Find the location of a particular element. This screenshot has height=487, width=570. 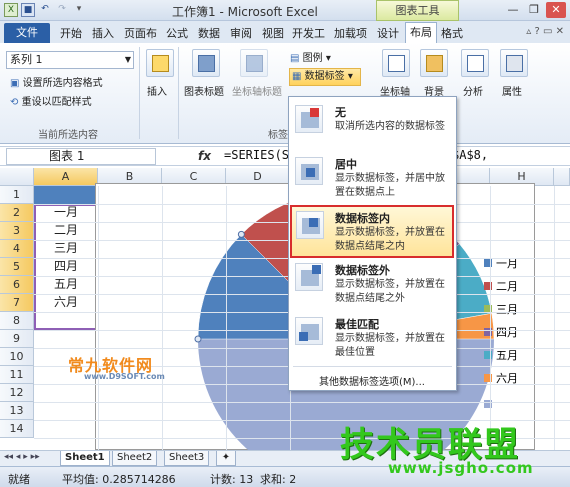

tab-view: 视图 is located at coordinates (273, 33).